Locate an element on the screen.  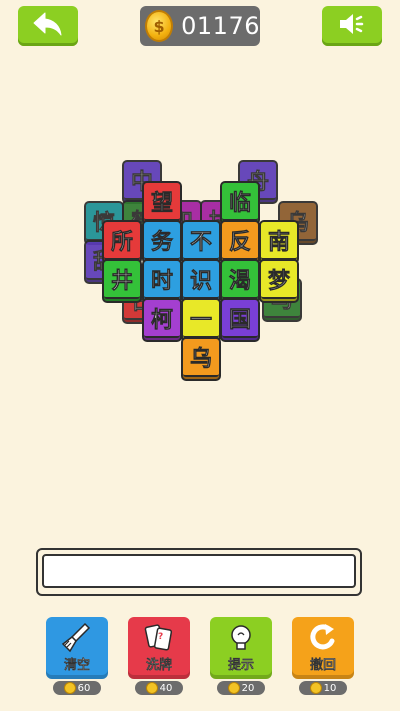
tile-char: 国 is located at coordinates (240, 319).